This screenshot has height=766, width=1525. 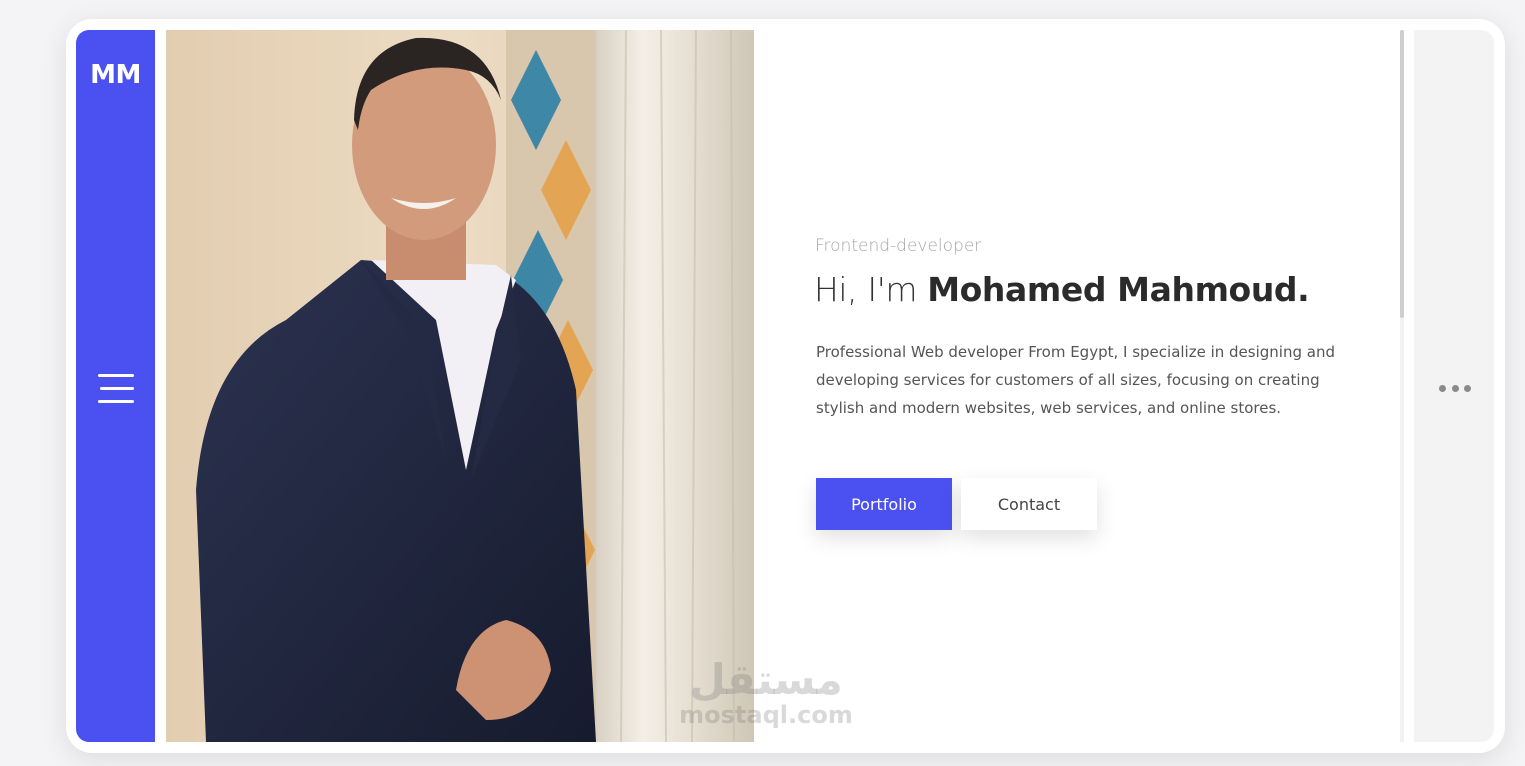 What do you see at coordinates (1402, 174) in the screenshot?
I see `scrollbar-thumb` at bounding box center [1402, 174].